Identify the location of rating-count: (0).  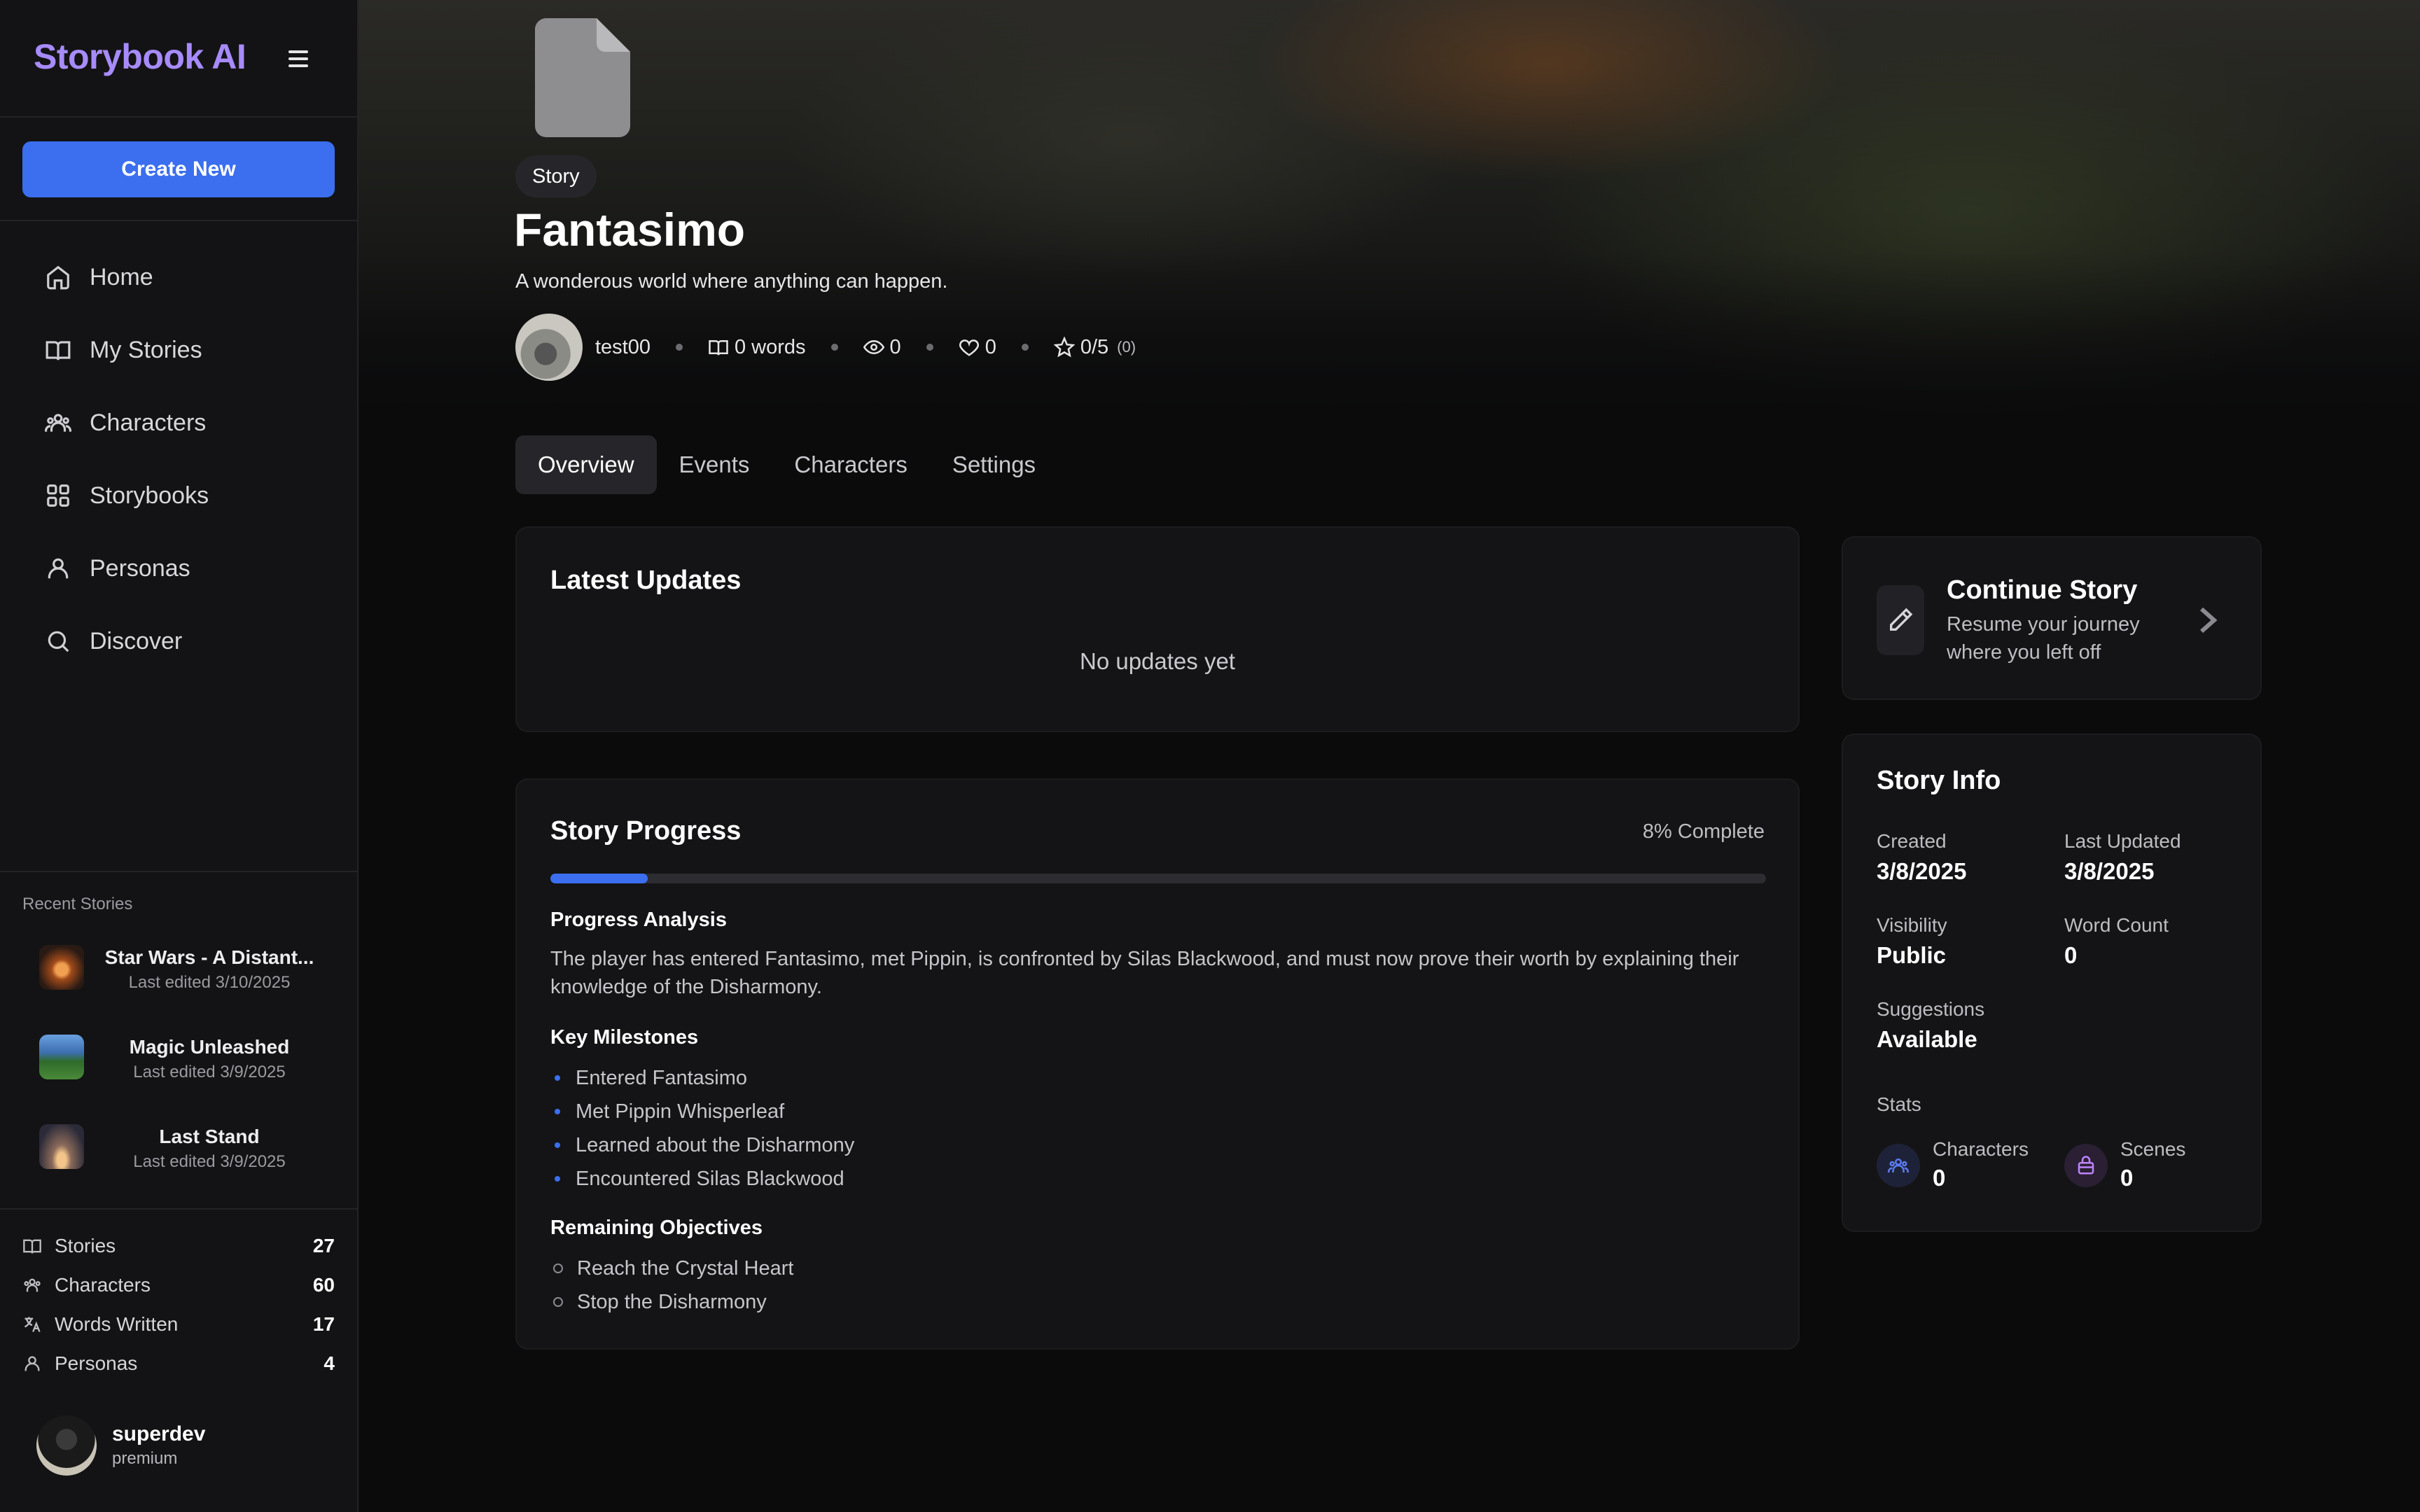
(1126, 347).